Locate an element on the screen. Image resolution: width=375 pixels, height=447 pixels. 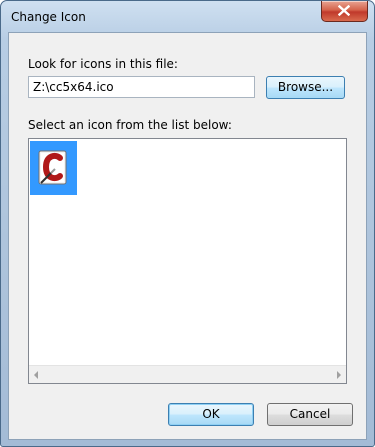
dialog-title: Change Icon is located at coordinates (48, 17).